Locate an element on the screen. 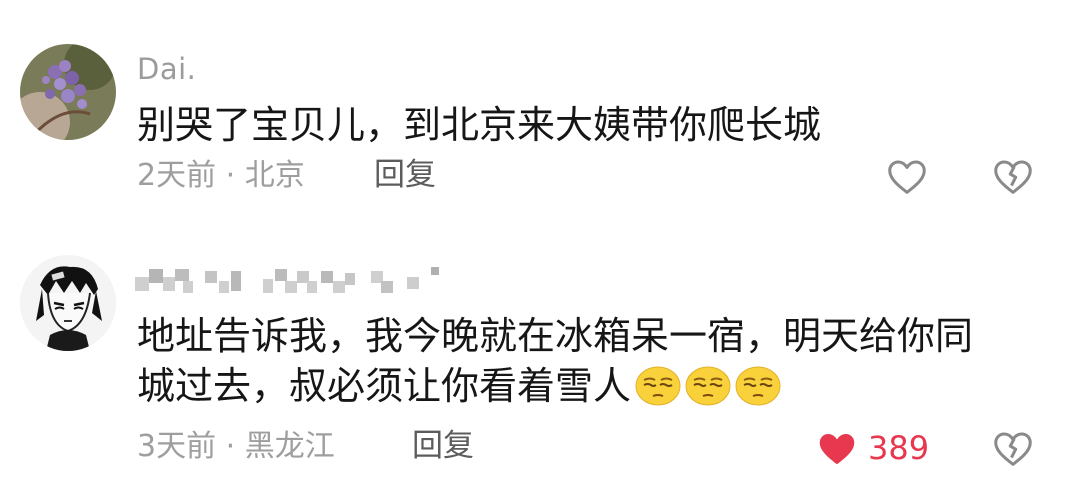 This screenshot has width=1080, height=490. like-button: 389 is located at coordinates (871, 448).